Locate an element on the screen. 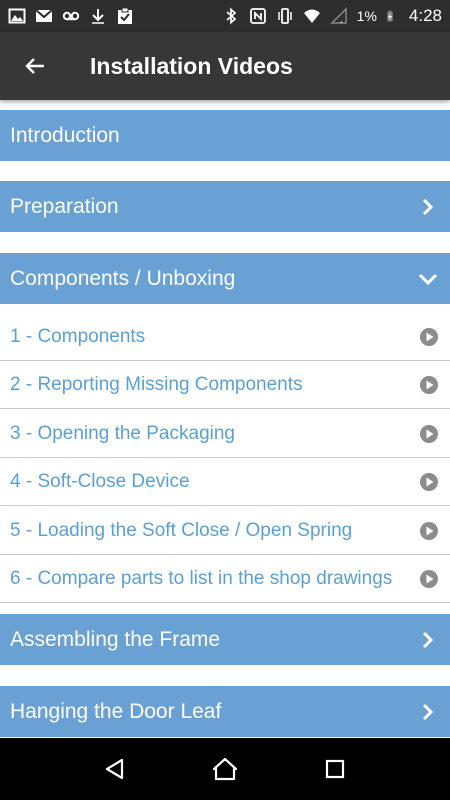 The width and height of the screenshot is (450, 800). list-item: 3 - Opening the Packaging is located at coordinates (225, 434).